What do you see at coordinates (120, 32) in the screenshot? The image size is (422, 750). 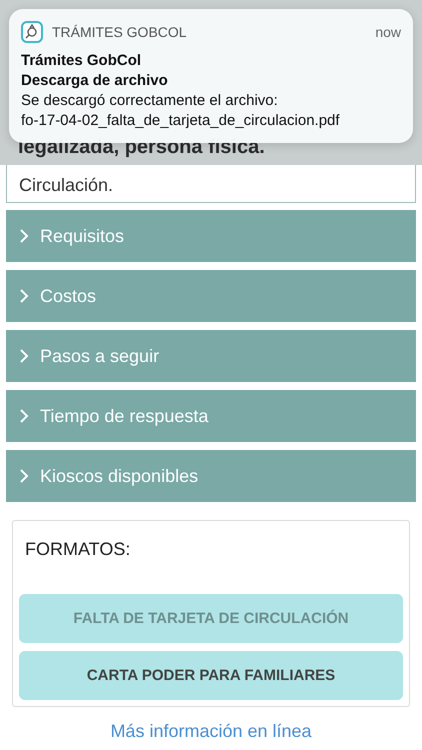 I see `app-name: TRÁMITES GOBCOL` at bounding box center [120, 32].